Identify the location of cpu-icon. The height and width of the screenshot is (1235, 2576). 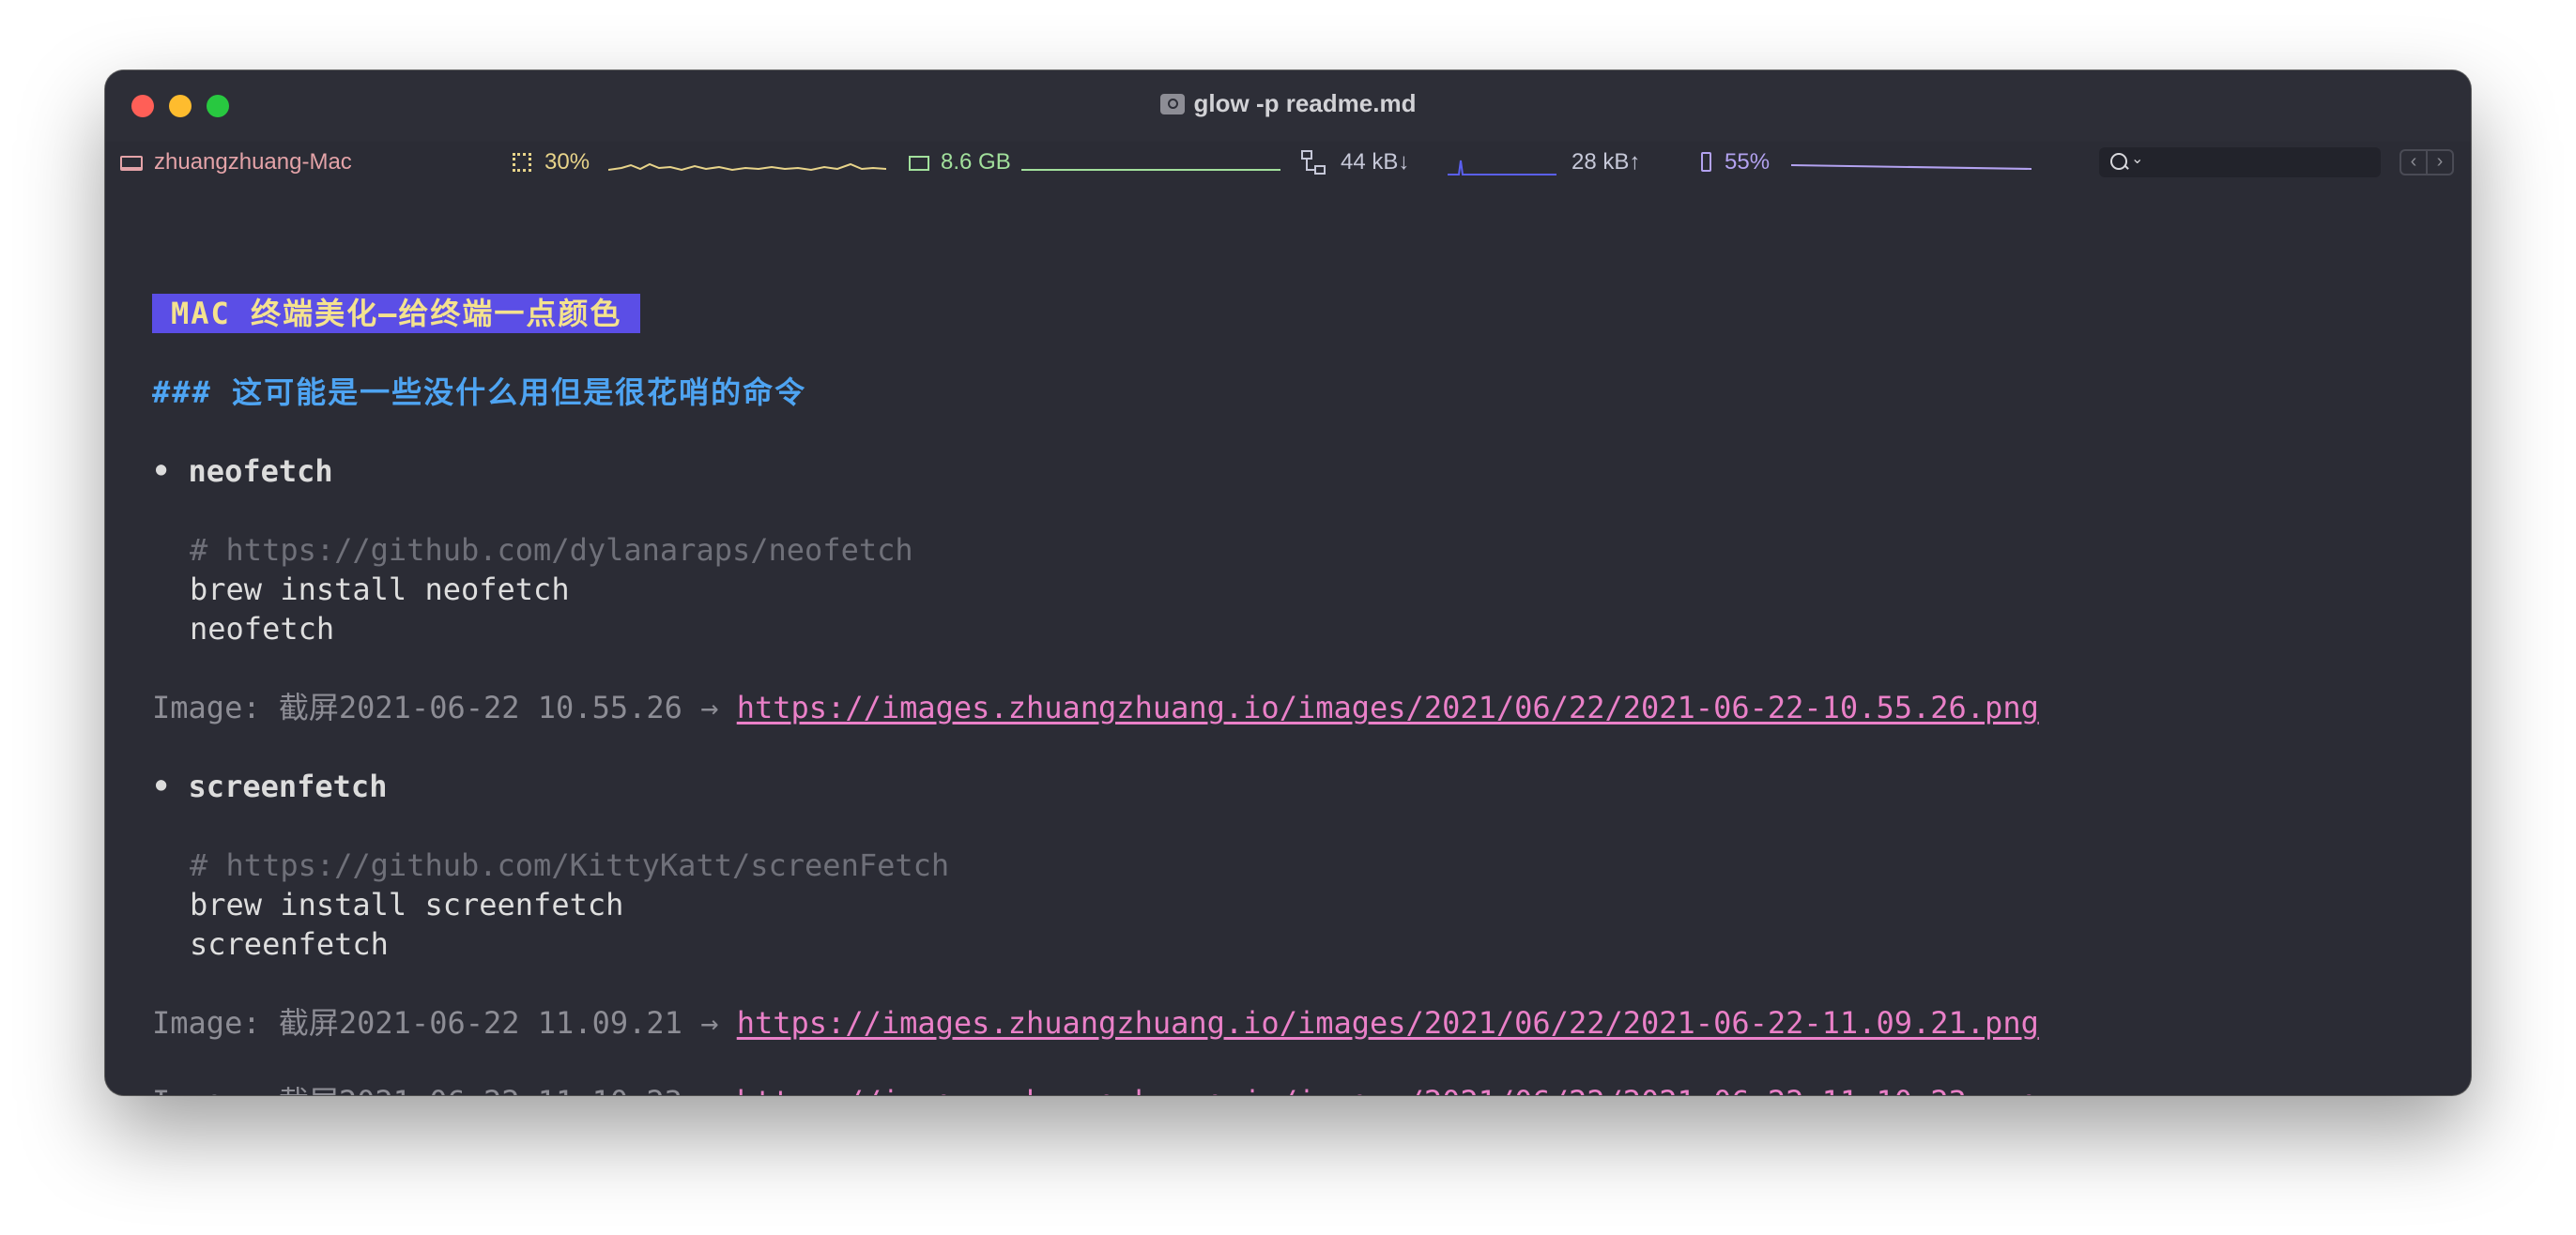
(522, 162).